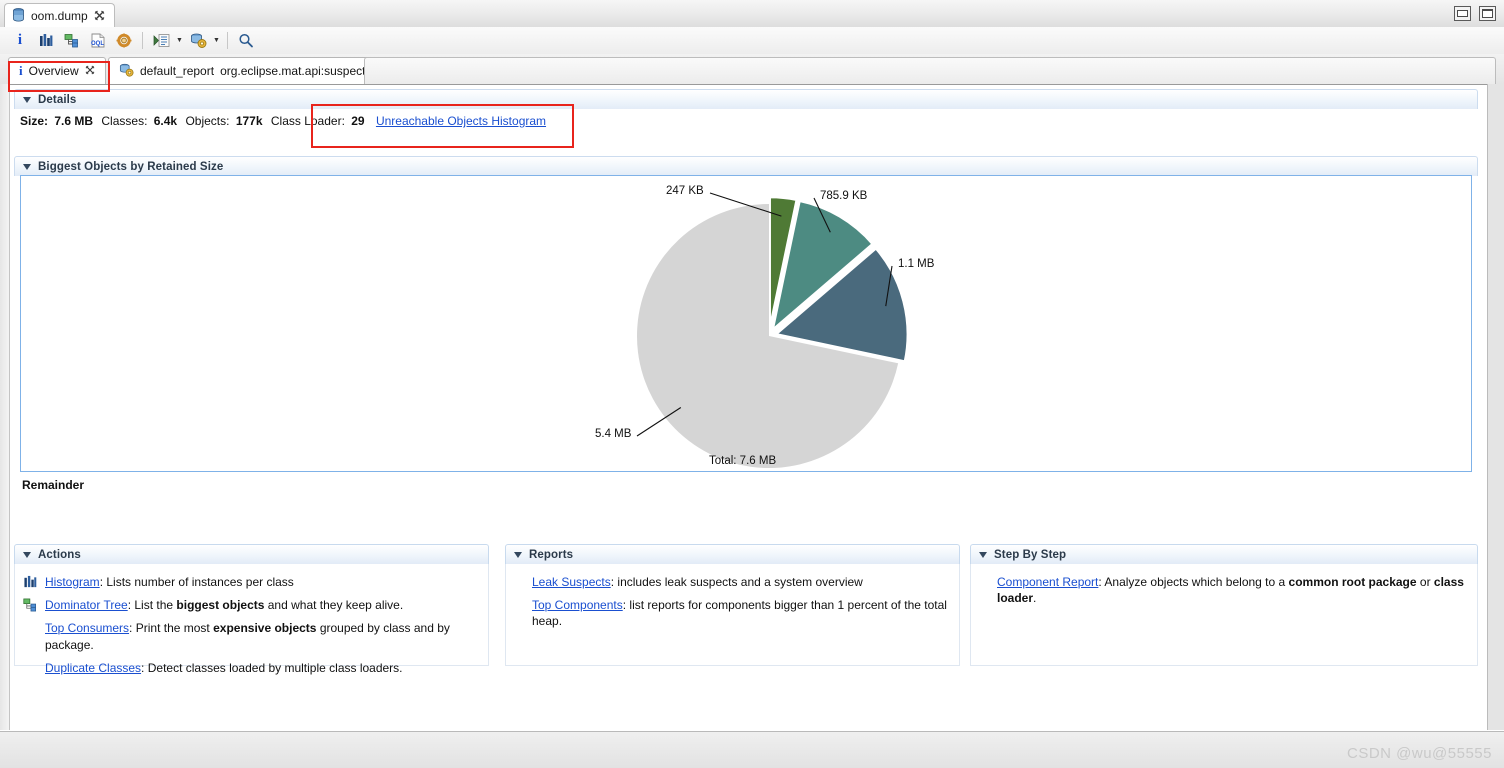  Describe the element at coordinates (461, 121) in the screenshot. I see `unreachable-objects-histogram-link: Unreachable Objects Histogram` at that location.